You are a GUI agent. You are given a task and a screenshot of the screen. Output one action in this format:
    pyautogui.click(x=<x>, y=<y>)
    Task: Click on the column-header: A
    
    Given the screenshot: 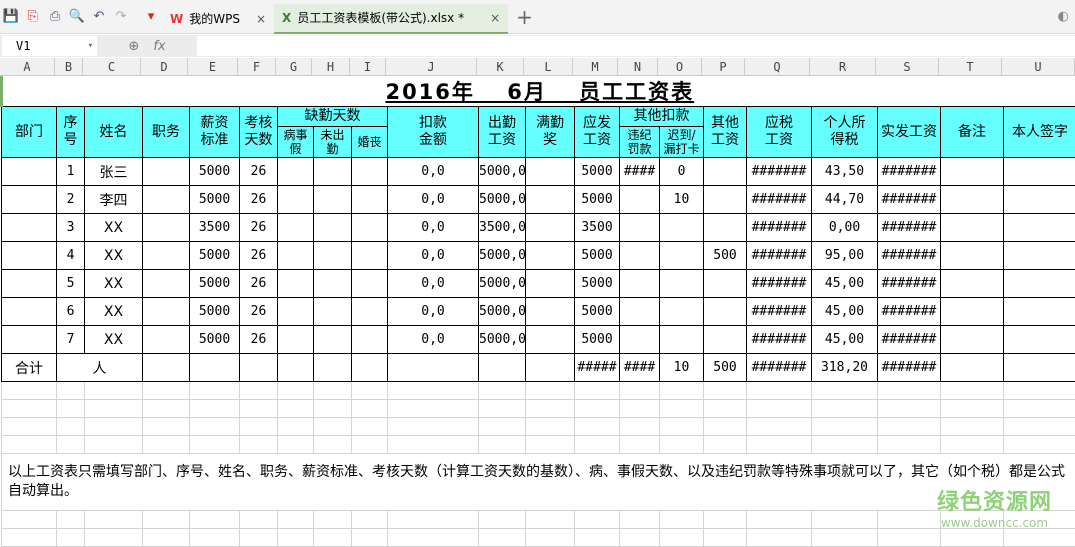 What is the action you would take?
    pyautogui.click(x=27, y=66)
    